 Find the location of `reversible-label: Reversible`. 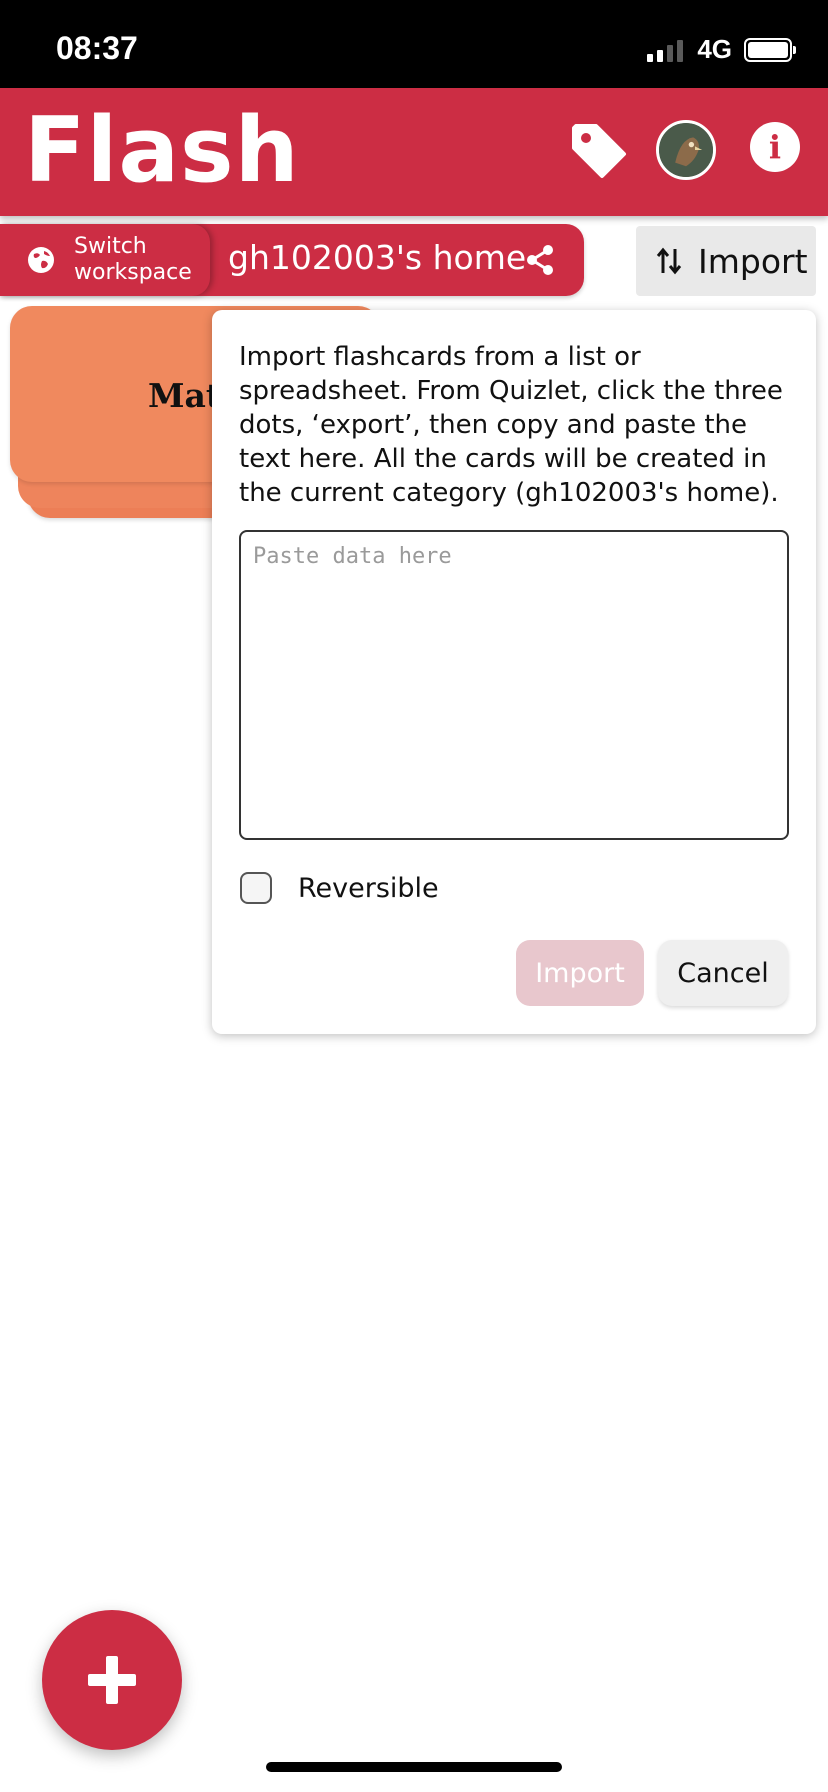

reversible-label: Reversible is located at coordinates (368, 888).